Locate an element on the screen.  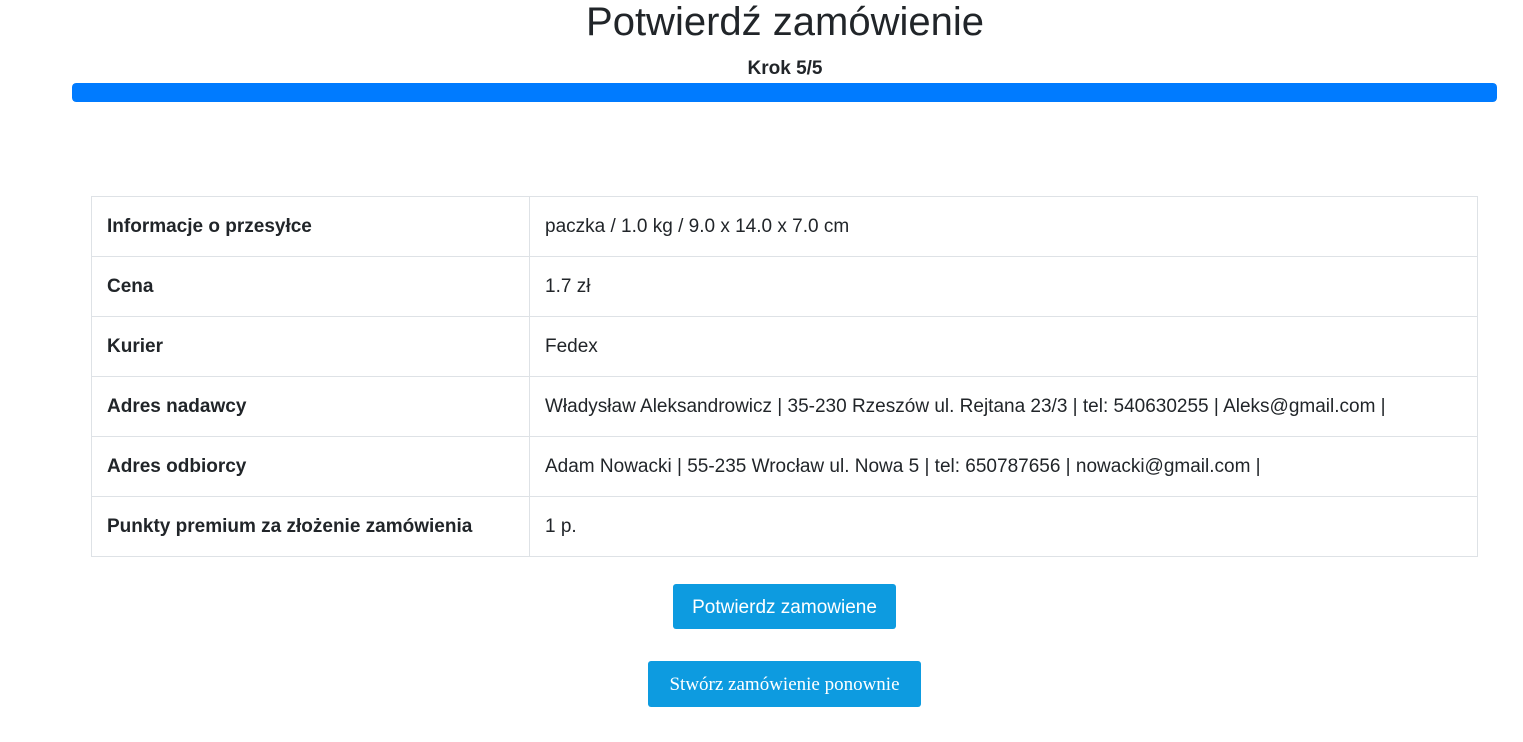
progress-bar is located at coordinates (784, 92).